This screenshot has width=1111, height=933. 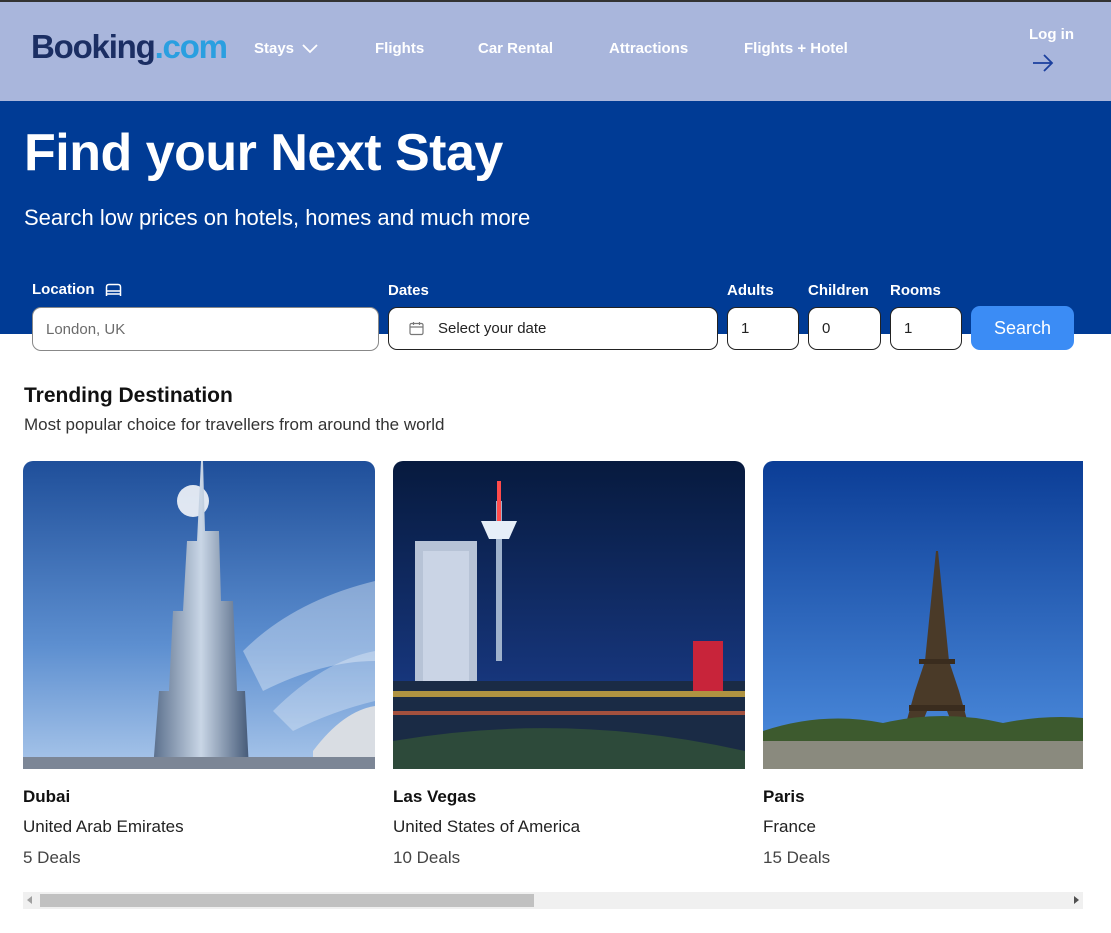 What do you see at coordinates (63, 289) in the screenshot?
I see `location-label-text: Location` at bounding box center [63, 289].